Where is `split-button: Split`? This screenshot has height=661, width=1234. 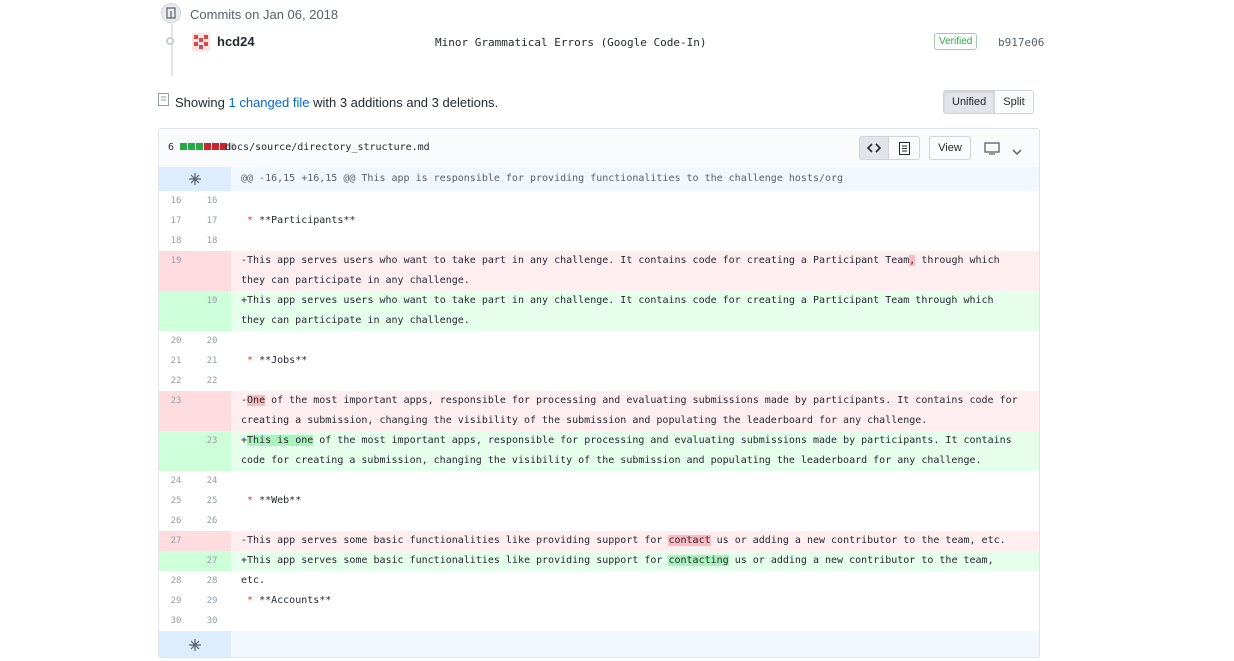 split-button: Split is located at coordinates (1014, 102).